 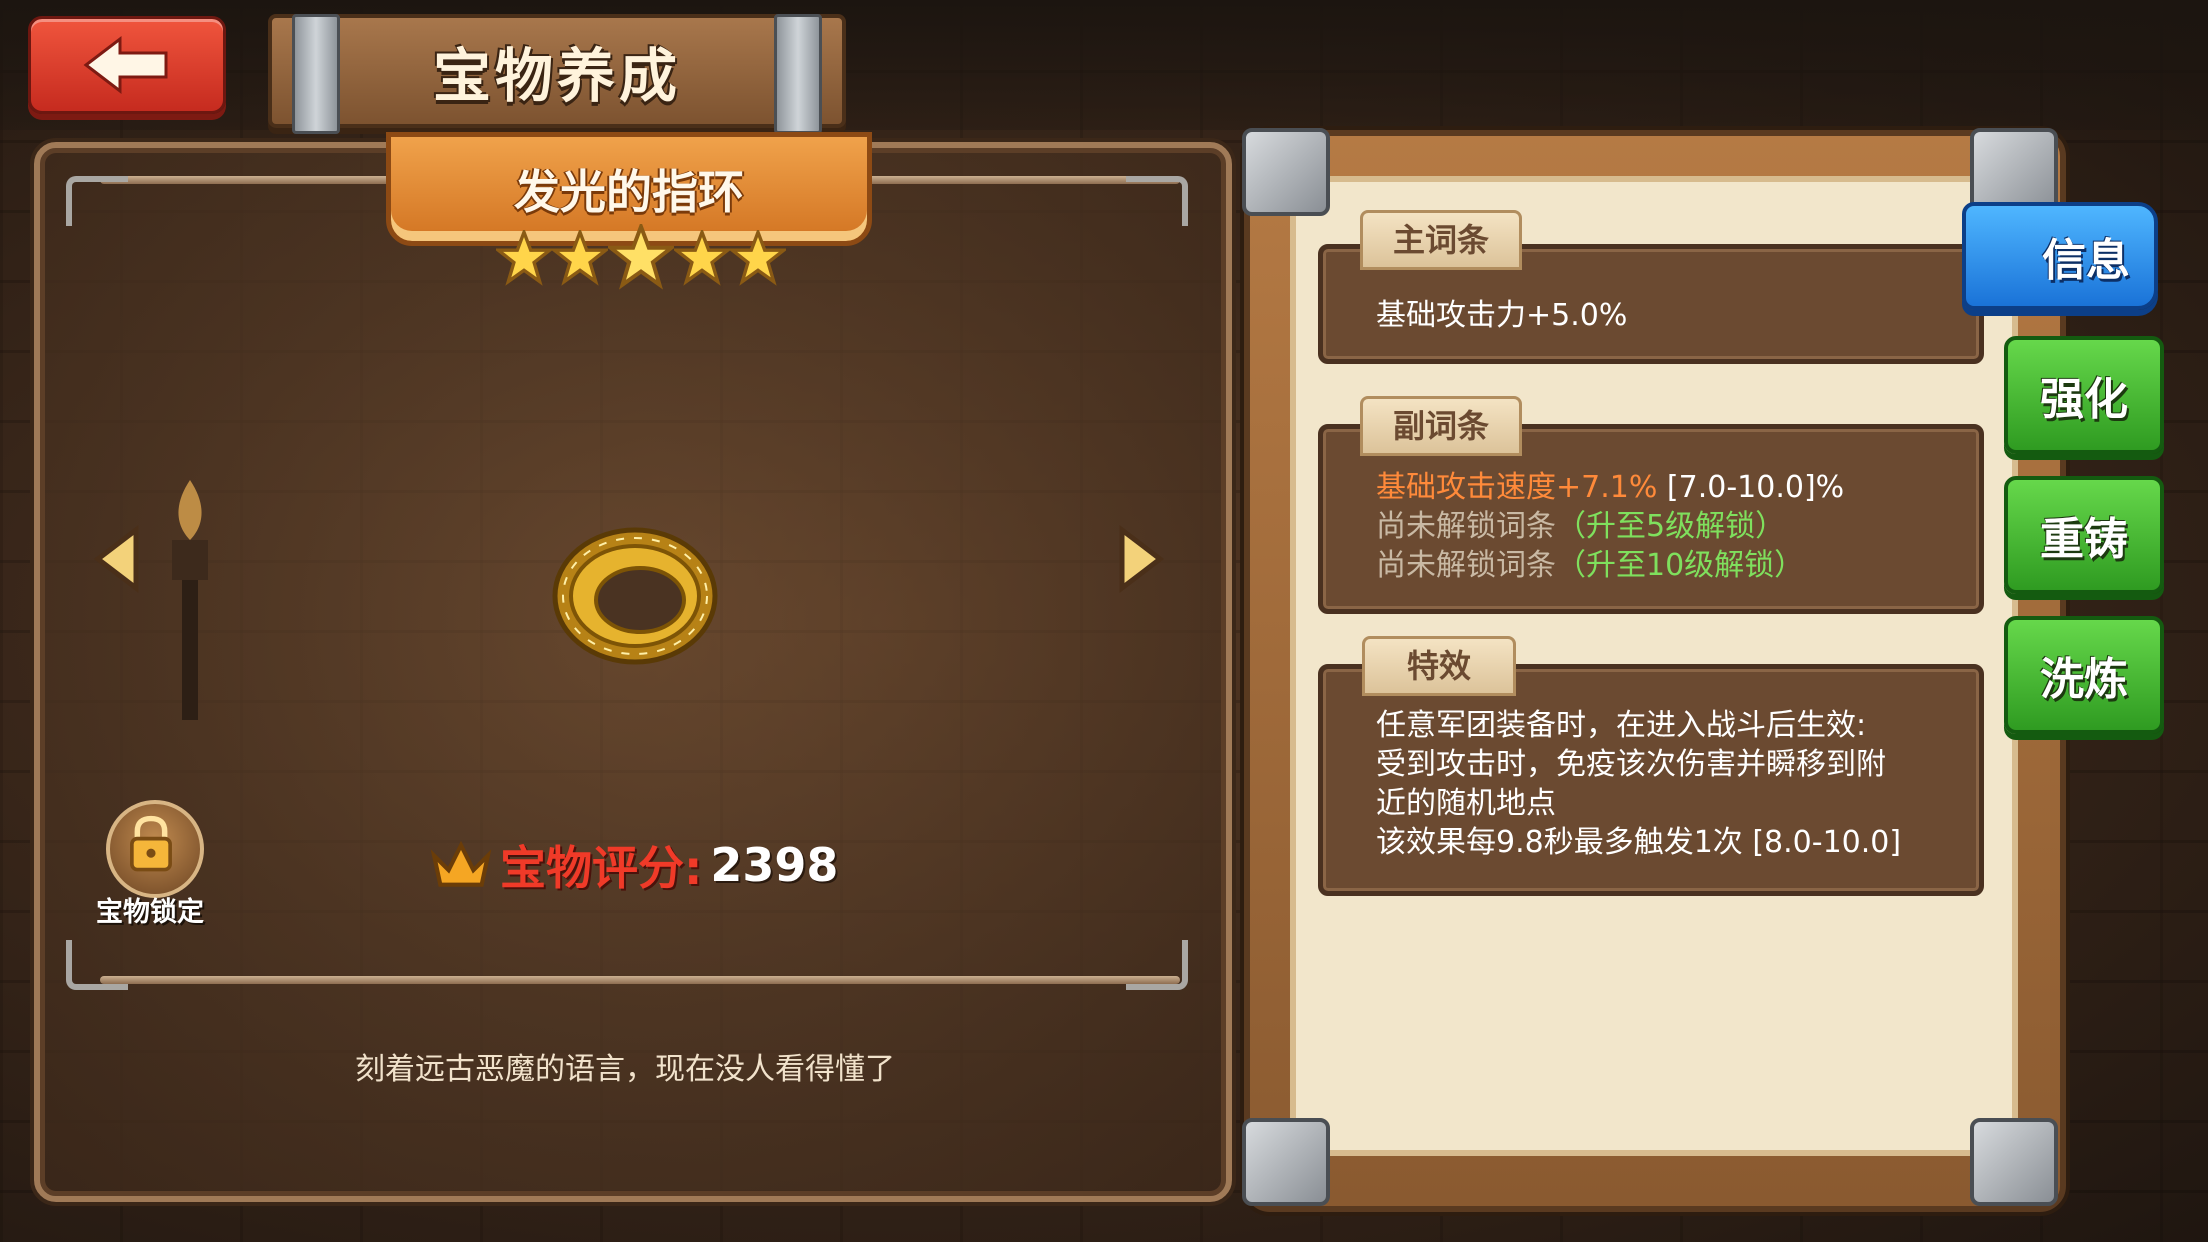 What do you see at coordinates (2014, 1162) in the screenshot?
I see `metal-corner-br` at bounding box center [2014, 1162].